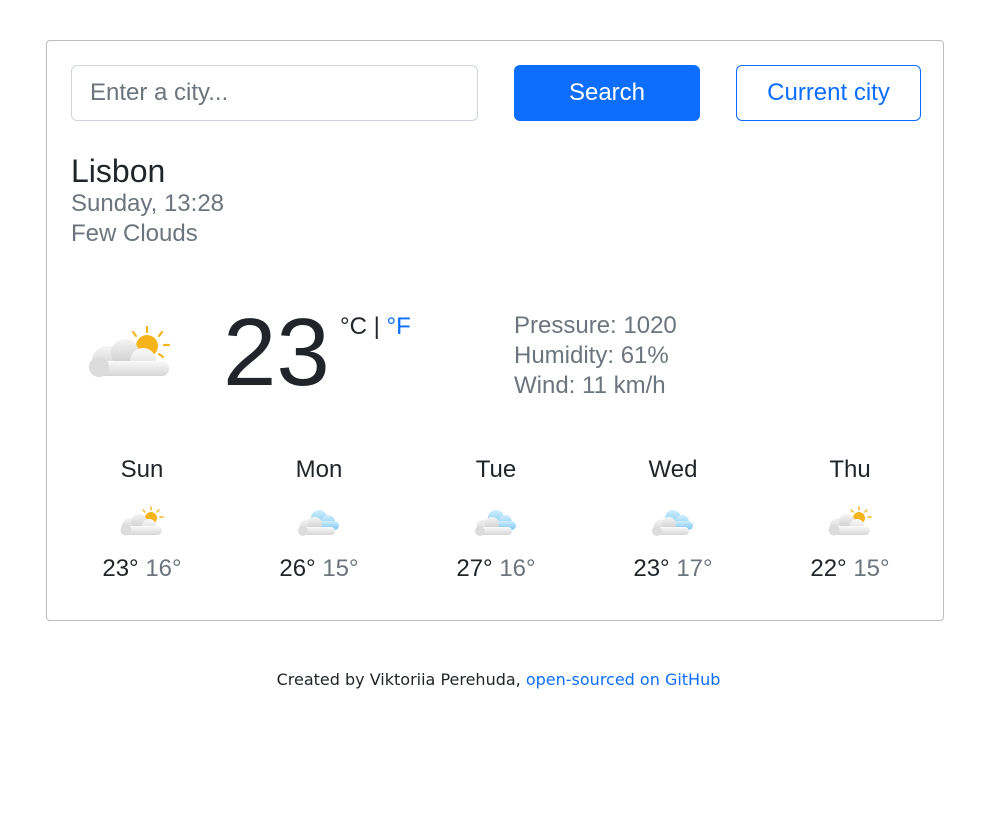  I want to click on city-name: Lisbon, so click(118, 171).